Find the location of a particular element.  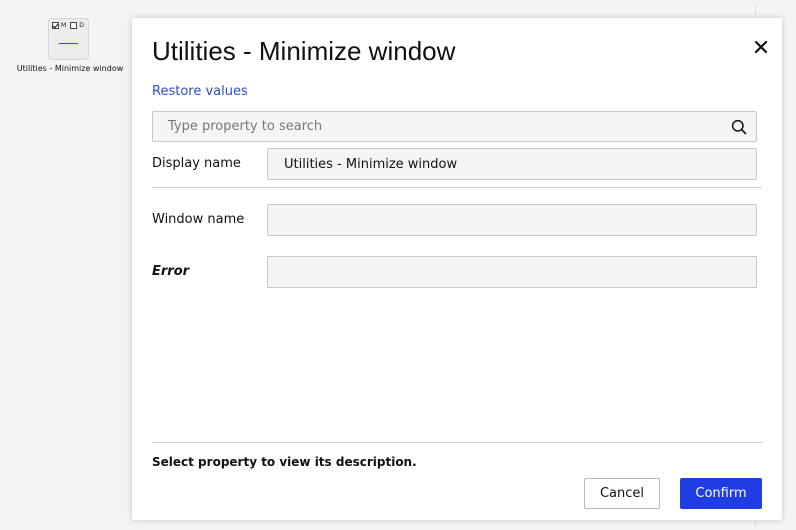

property-search is located at coordinates (454, 126).